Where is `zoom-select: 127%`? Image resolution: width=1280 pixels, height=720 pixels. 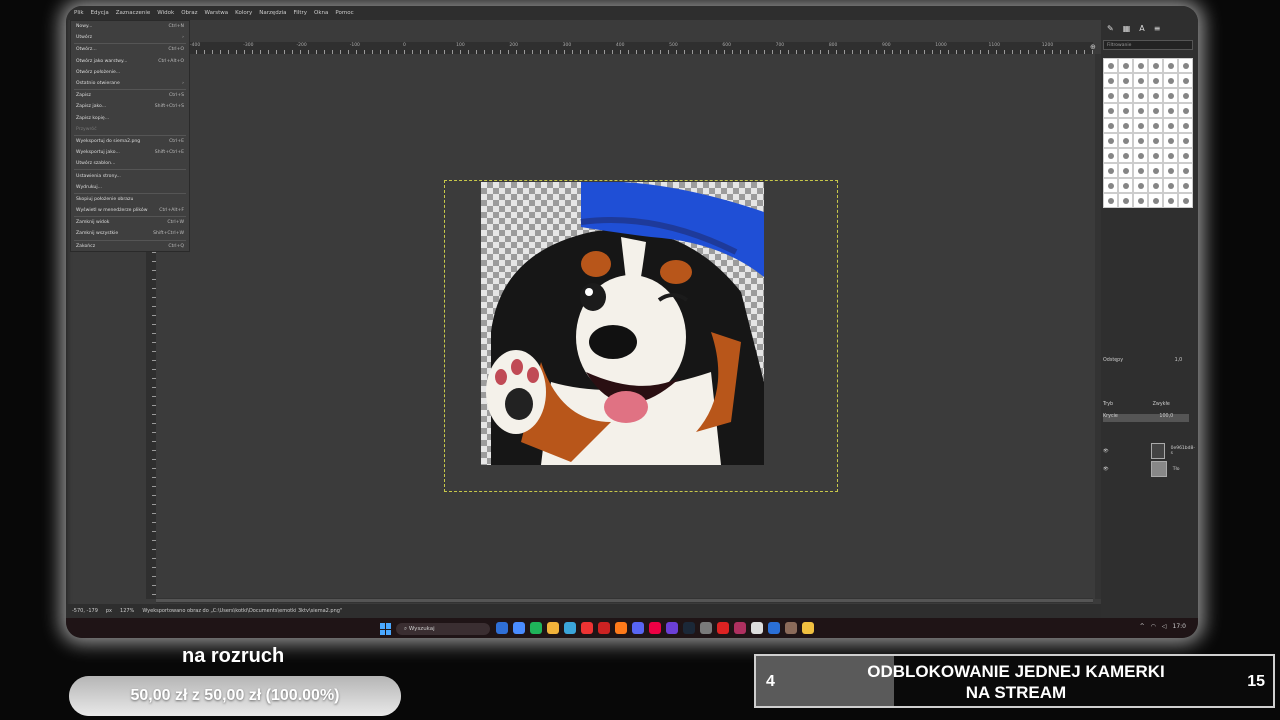
zoom-select: 127% is located at coordinates (127, 611).